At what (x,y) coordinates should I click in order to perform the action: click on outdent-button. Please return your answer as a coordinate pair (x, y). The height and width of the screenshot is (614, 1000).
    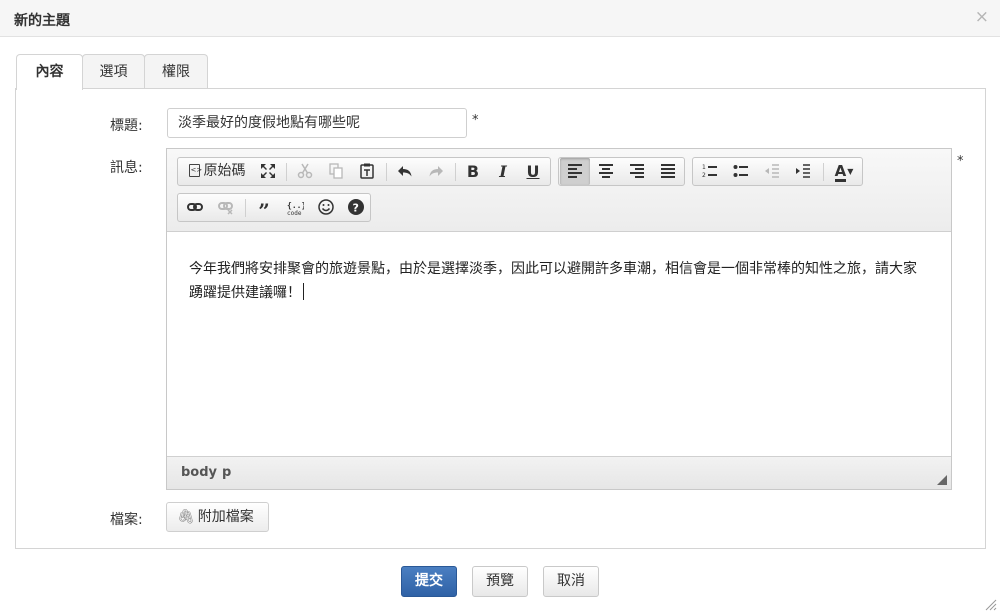
    Looking at the image, I should click on (772, 171).